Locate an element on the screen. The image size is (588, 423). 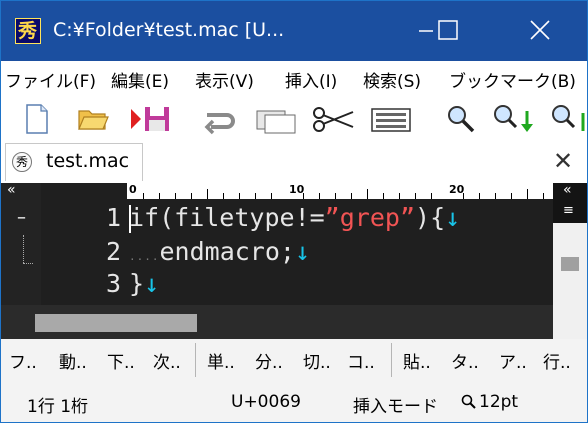
open-folder-button is located at coordinates (93, 119).